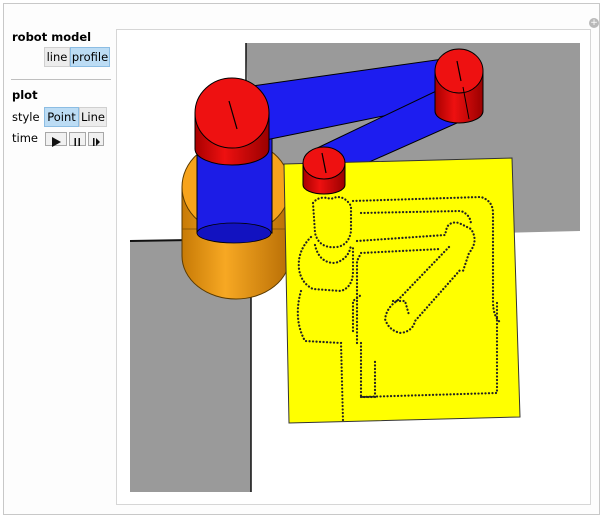 This screenshot has height=522, width=606. I want to click on play-button, so click(56, 139).